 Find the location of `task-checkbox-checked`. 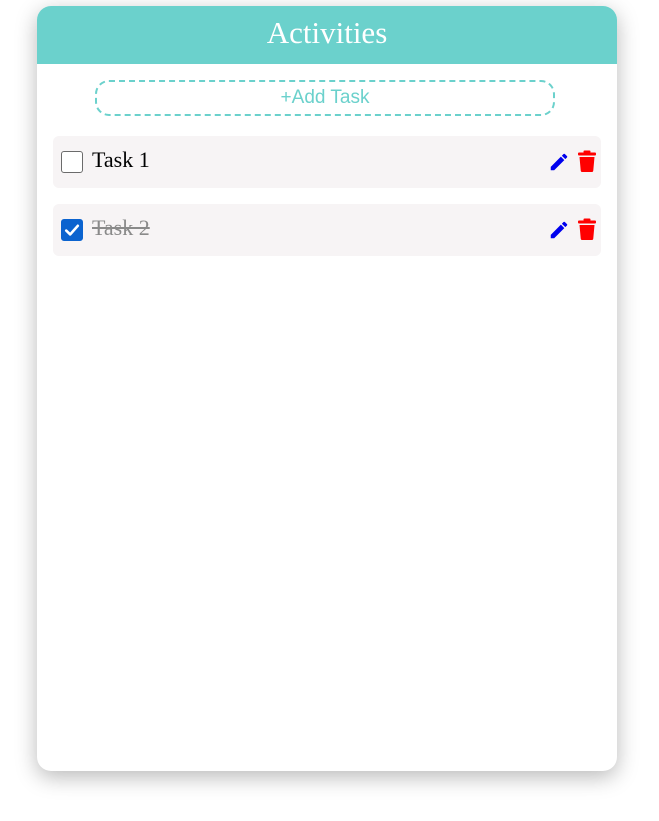

task-checkbox-checked is located at coordinates (72, 230).